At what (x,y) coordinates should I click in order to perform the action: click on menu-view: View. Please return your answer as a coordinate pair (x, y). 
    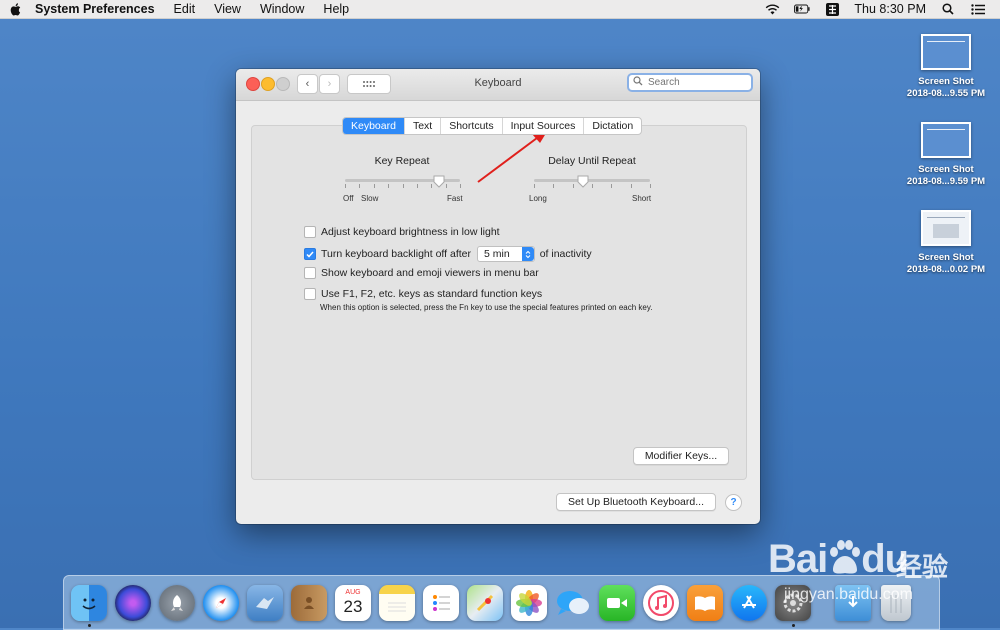
    Looking at the image, I should click on (227, 9).